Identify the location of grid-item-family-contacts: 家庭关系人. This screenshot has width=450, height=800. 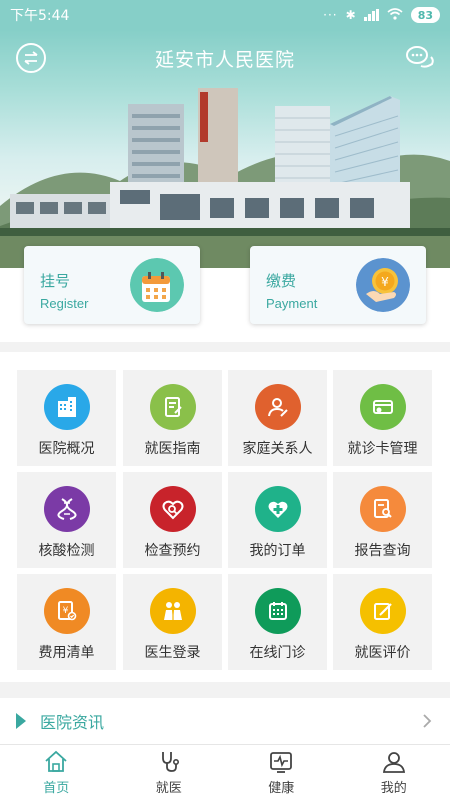
(277, 418).